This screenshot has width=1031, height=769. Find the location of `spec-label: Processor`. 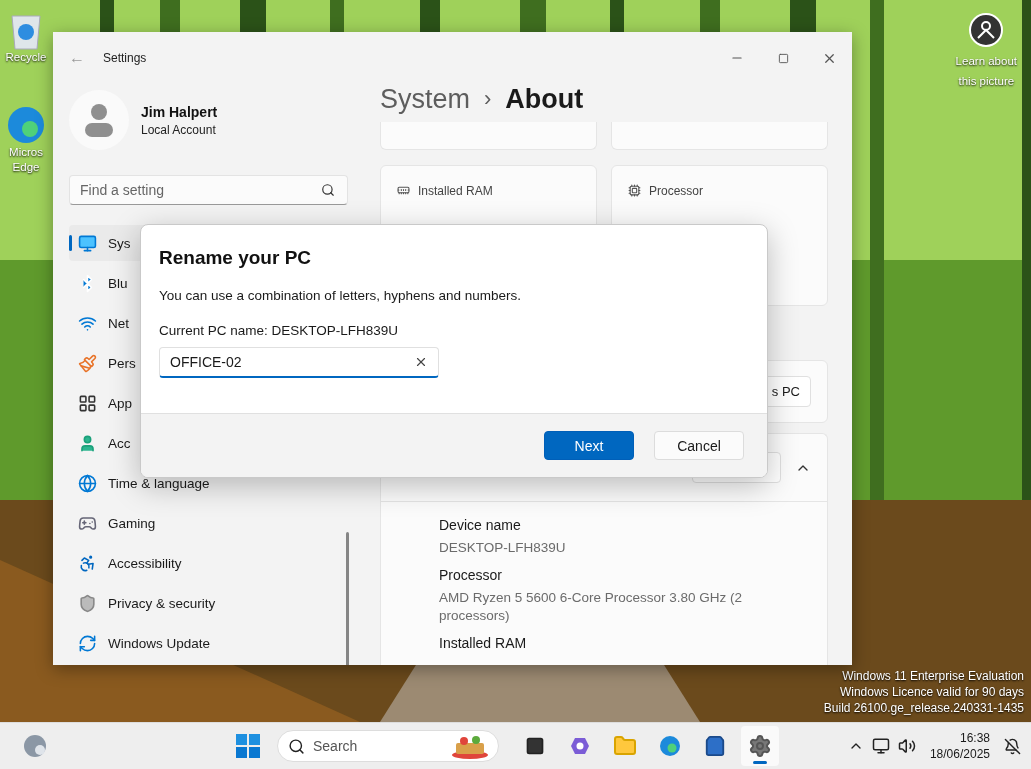

spec-label: Processor is located at coordinates (676, 191).